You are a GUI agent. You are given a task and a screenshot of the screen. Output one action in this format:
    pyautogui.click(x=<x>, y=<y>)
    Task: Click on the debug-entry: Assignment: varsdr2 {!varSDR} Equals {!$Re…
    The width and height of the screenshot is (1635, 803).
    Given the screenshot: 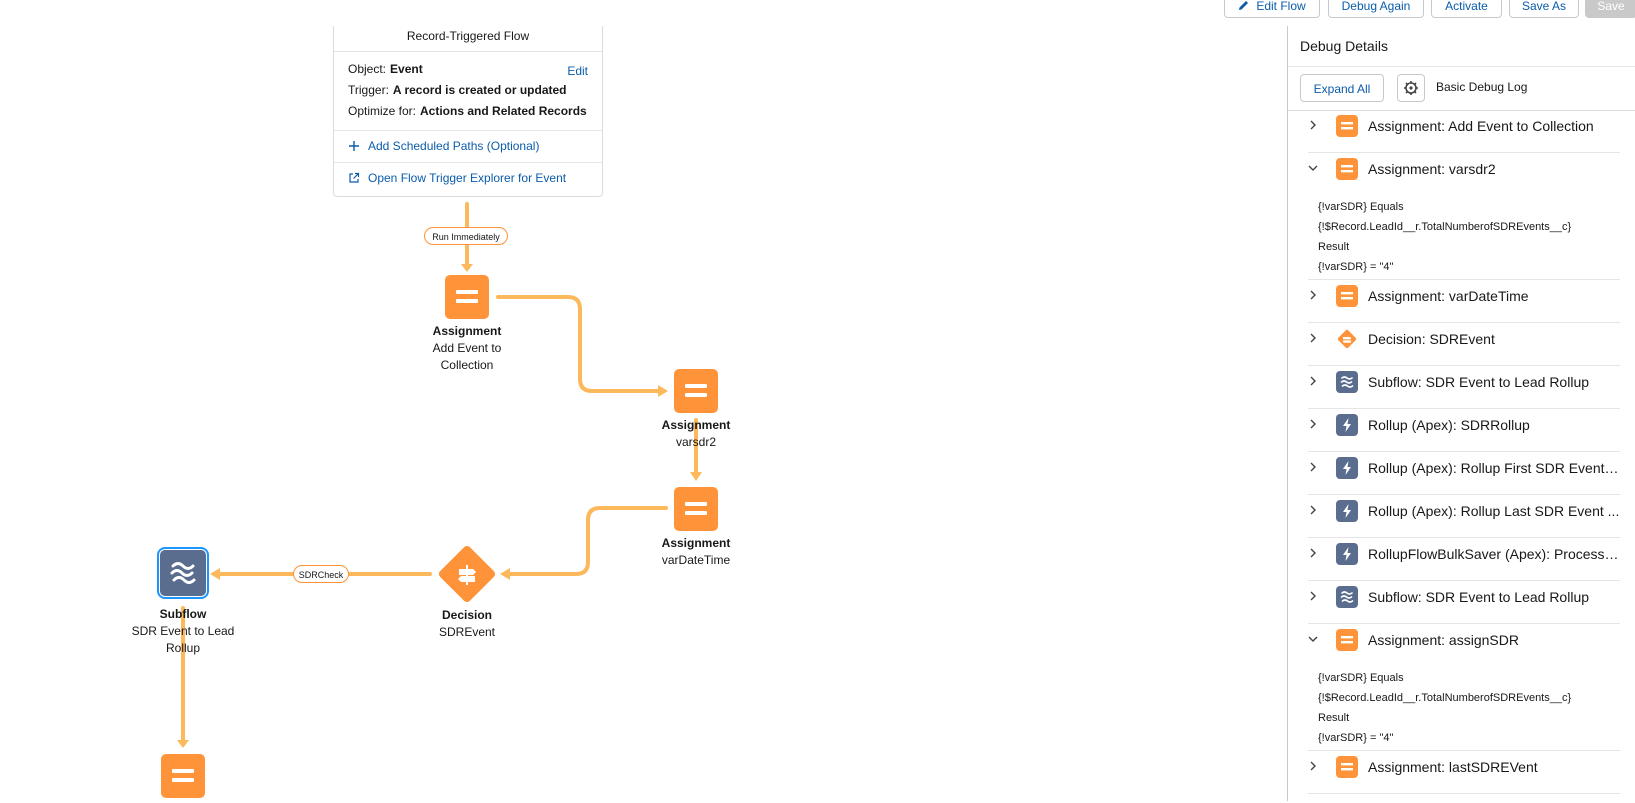 What is the action you would take?
    pyautogui.click(x=1458, y=216)
    